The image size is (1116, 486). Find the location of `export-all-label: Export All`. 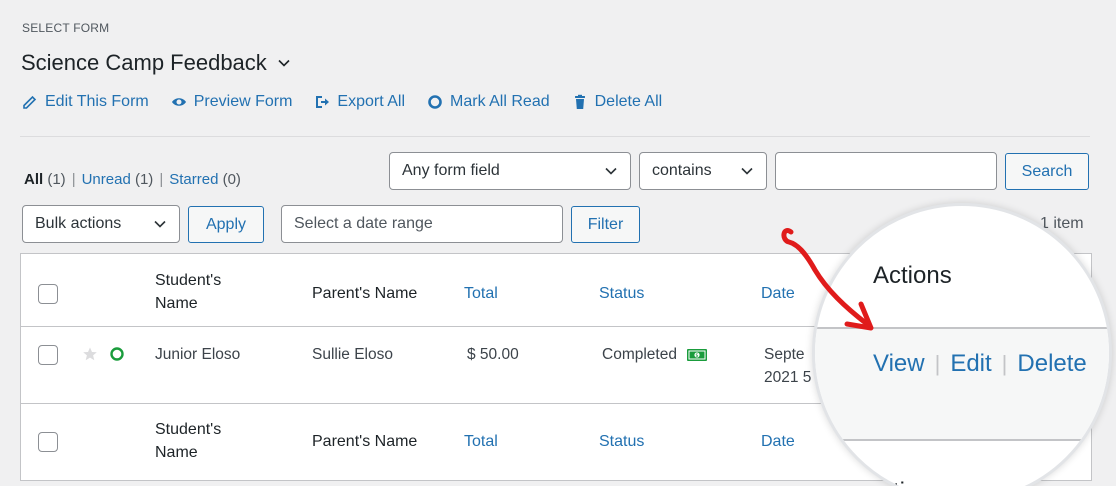

export-all-label: Export All is located at coordinates (371, 101).